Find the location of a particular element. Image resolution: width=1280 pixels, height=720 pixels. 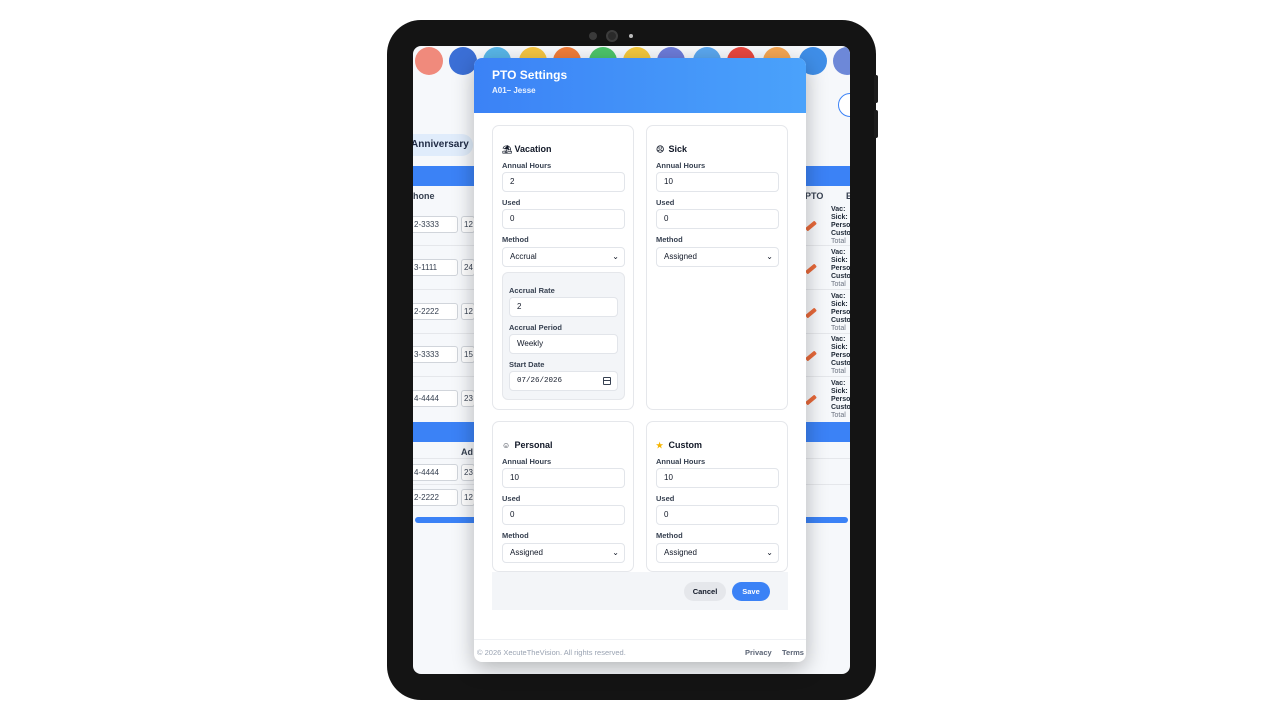

privacy-link: Privacy is located at coordinates (758, 652).